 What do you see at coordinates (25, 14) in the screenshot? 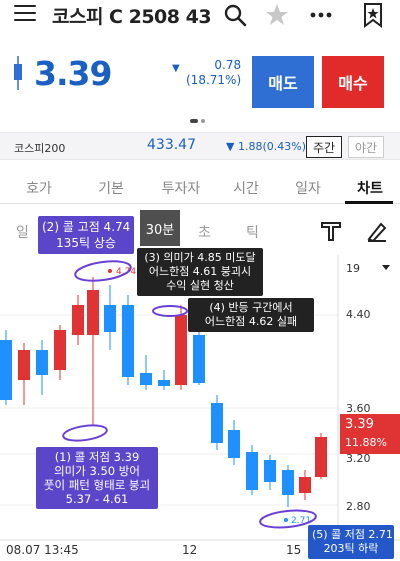
I see `menu-icon` at bounding box center [25, 14].